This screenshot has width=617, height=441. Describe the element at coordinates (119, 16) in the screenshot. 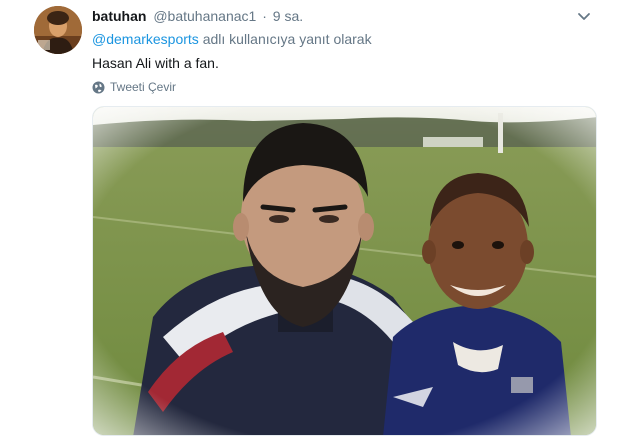

I see `display-name: batuhan` at that location.